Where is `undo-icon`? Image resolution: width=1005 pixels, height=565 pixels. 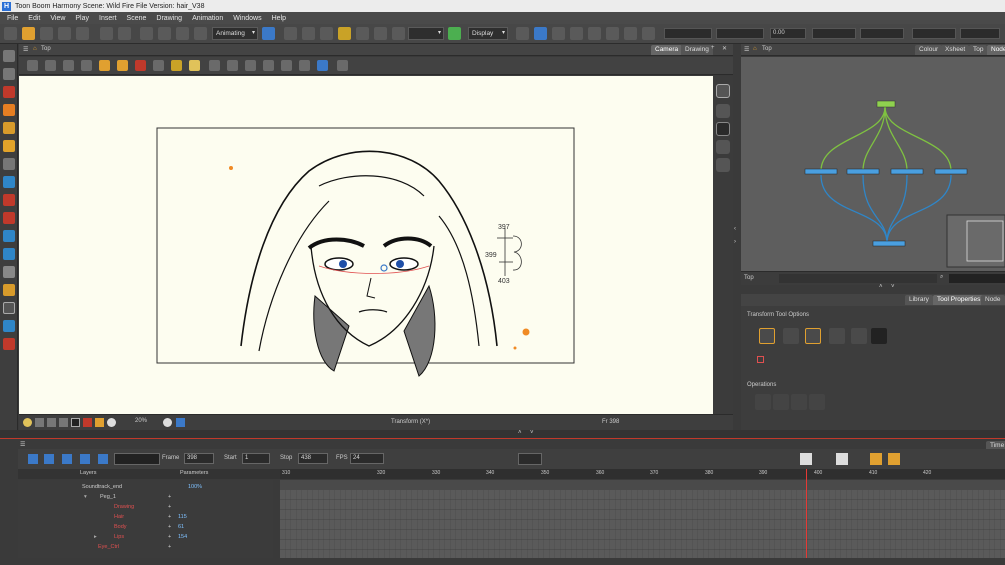 undo-icon is located at coordinates (106, 33).